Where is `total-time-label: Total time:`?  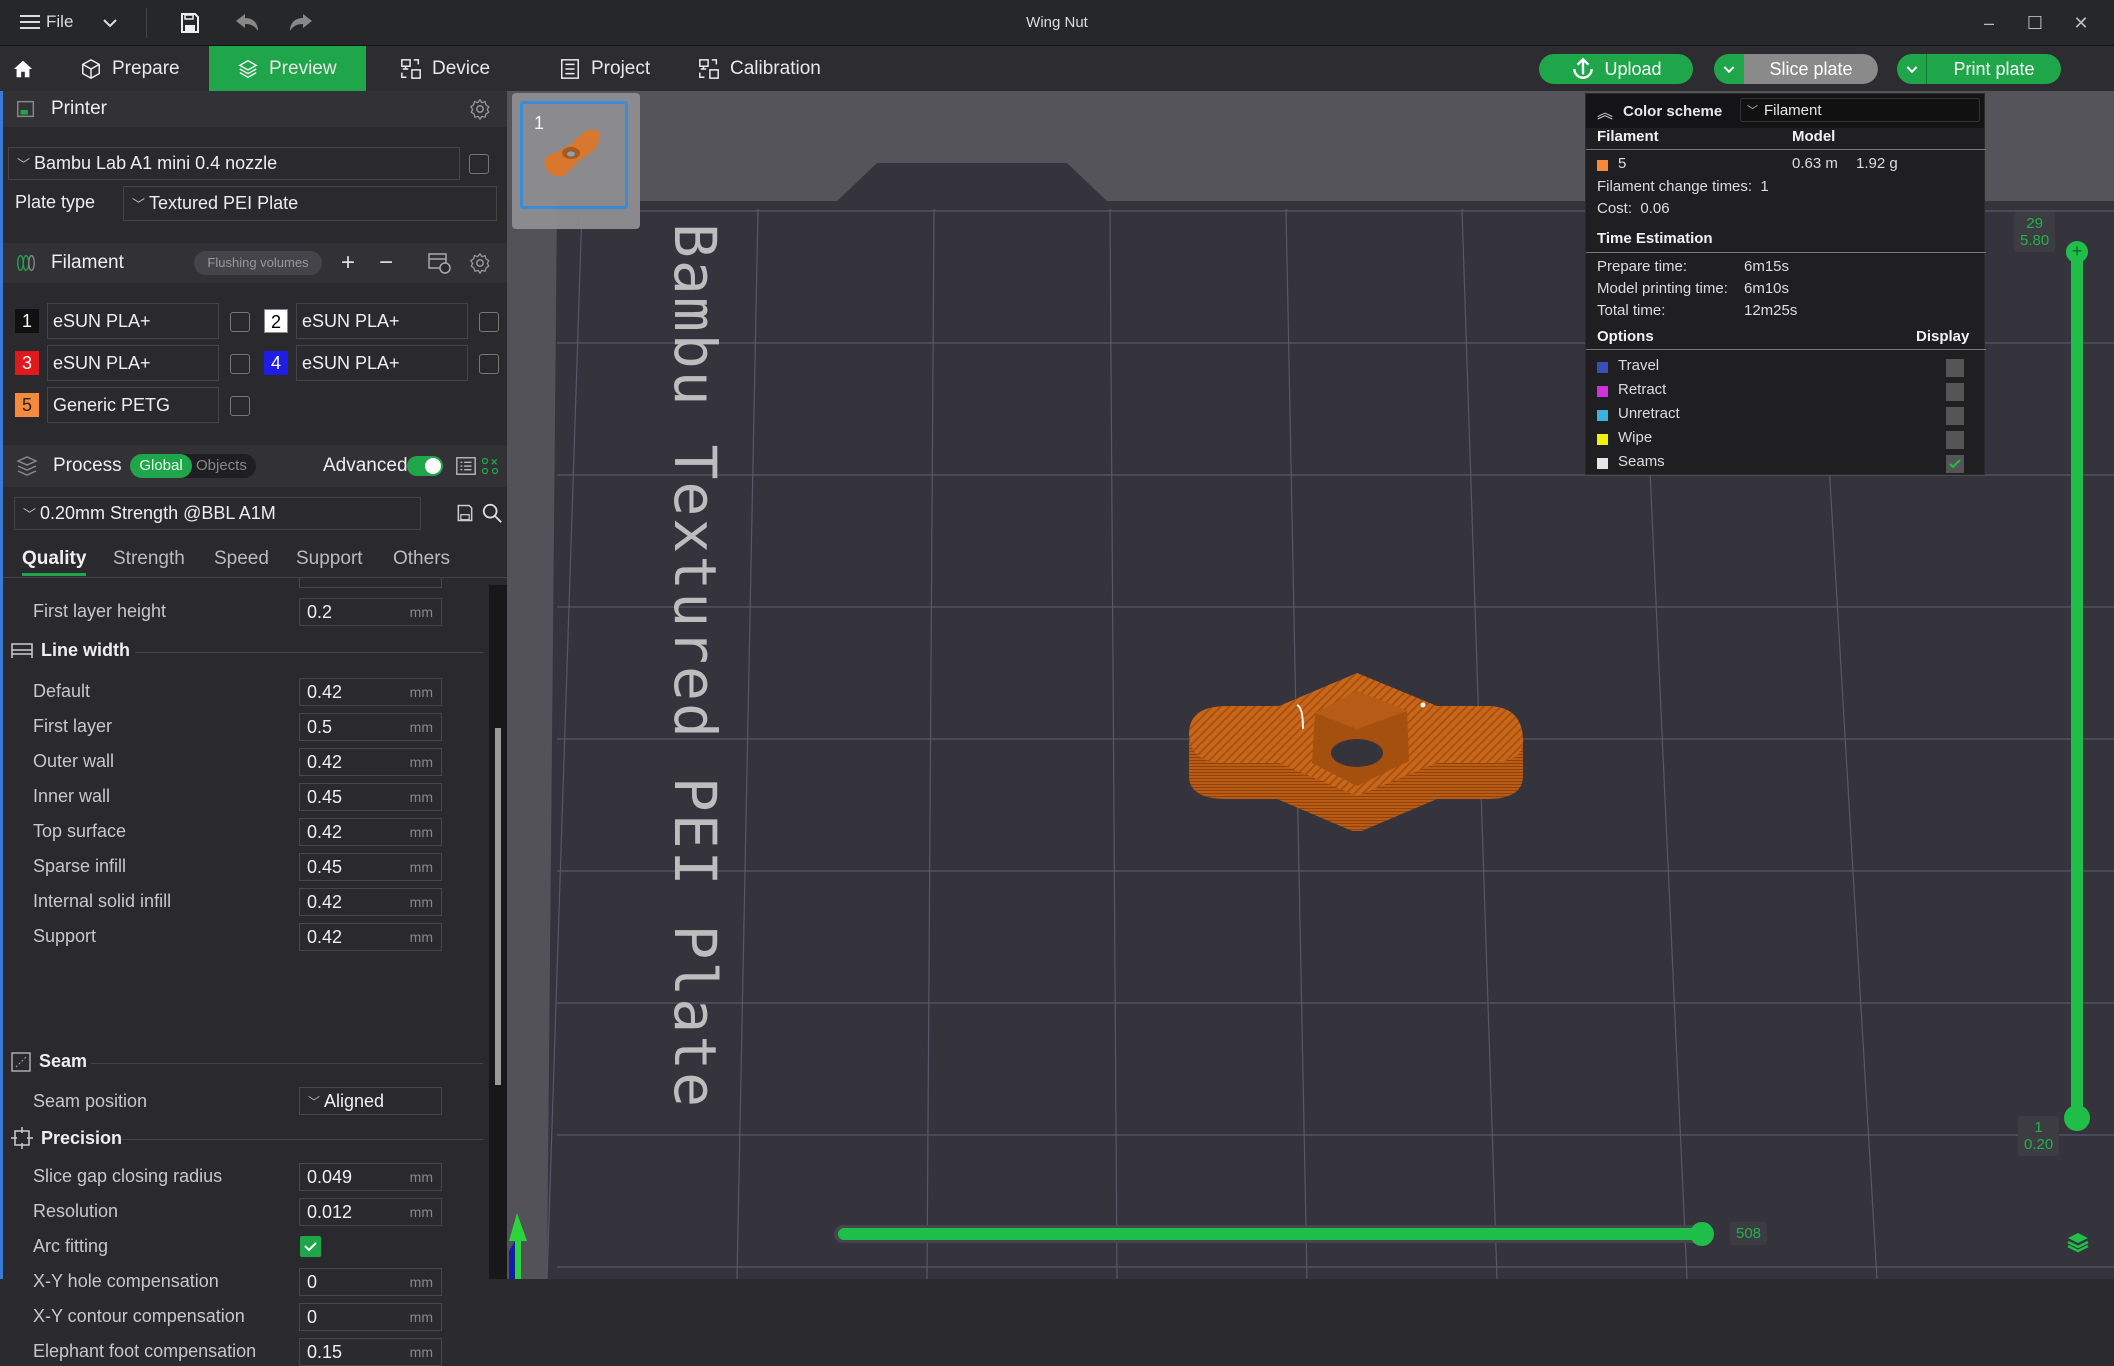 total-time-label: Total time: is located at coordinates (1631, 310).